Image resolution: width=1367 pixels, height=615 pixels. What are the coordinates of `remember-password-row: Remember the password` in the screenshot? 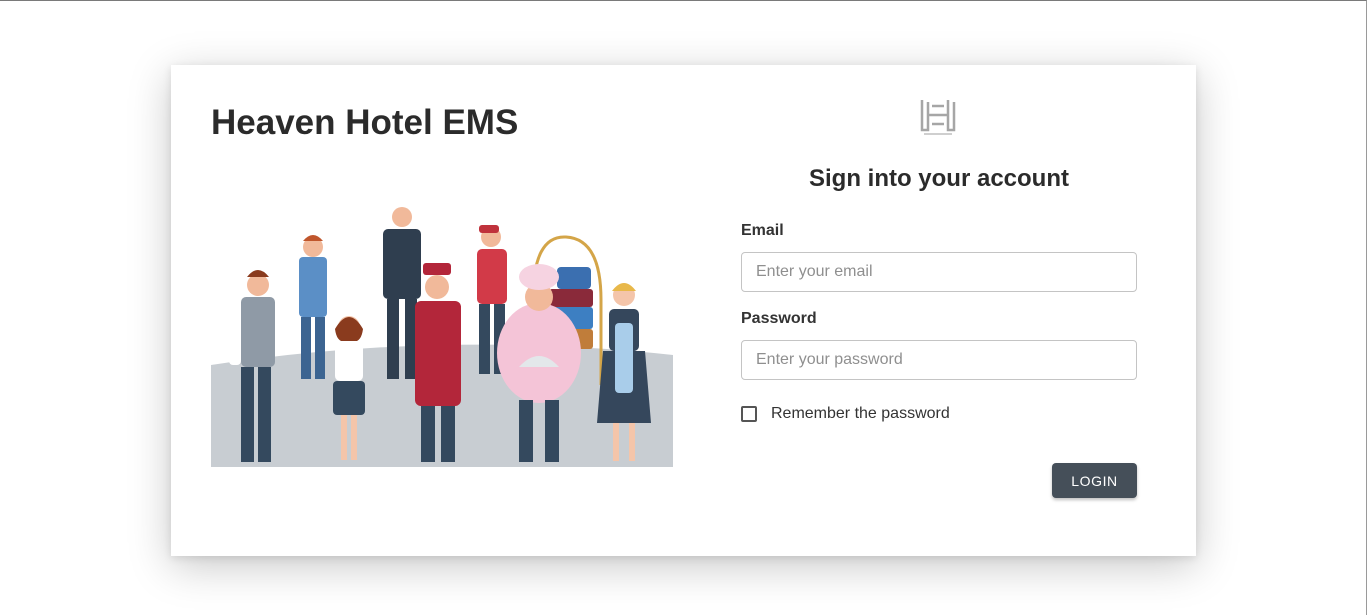 It's located at (845, 414).